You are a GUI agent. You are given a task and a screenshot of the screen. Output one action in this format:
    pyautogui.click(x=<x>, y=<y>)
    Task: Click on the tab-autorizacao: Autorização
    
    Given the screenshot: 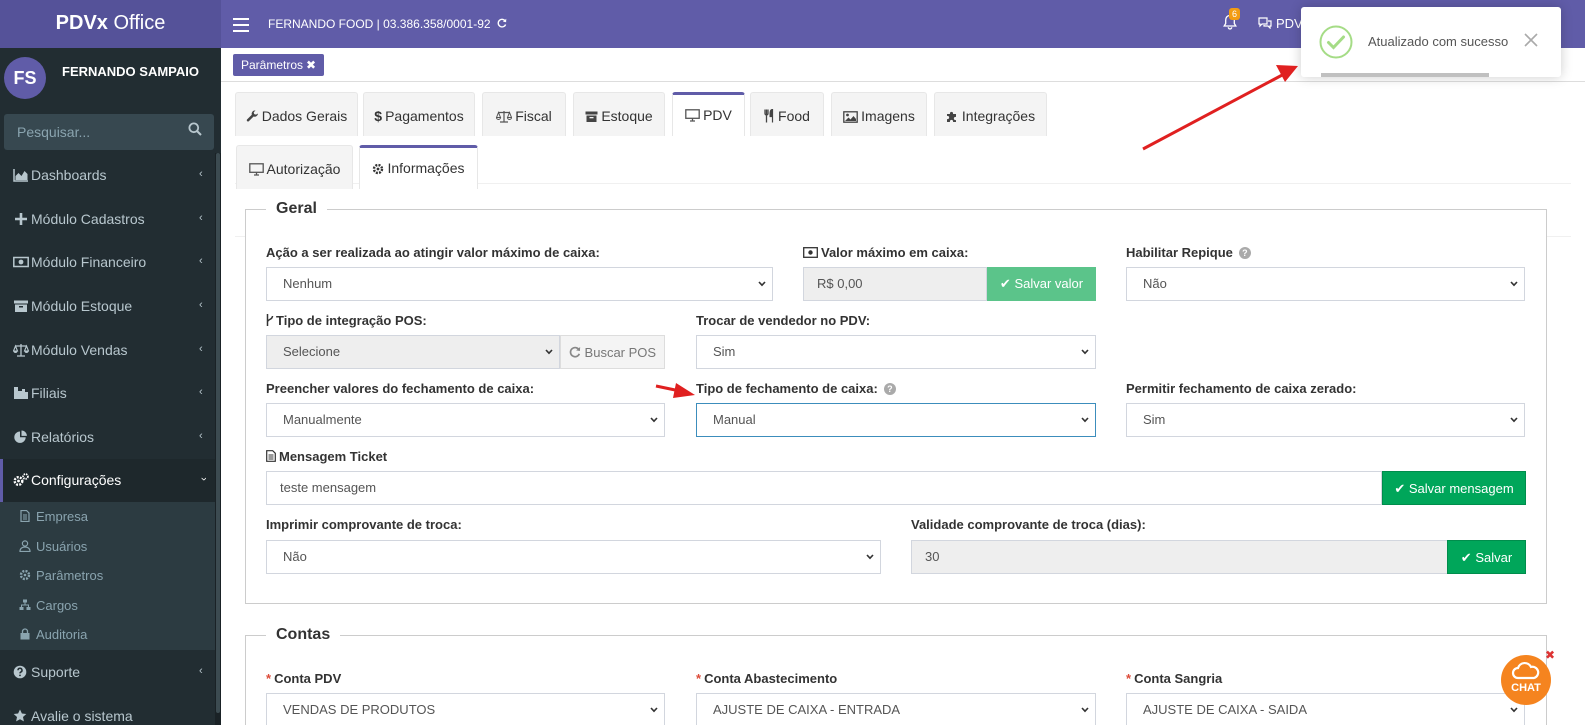 What is the action you would take?
    pyautogui.click(x=294, y=167)
    